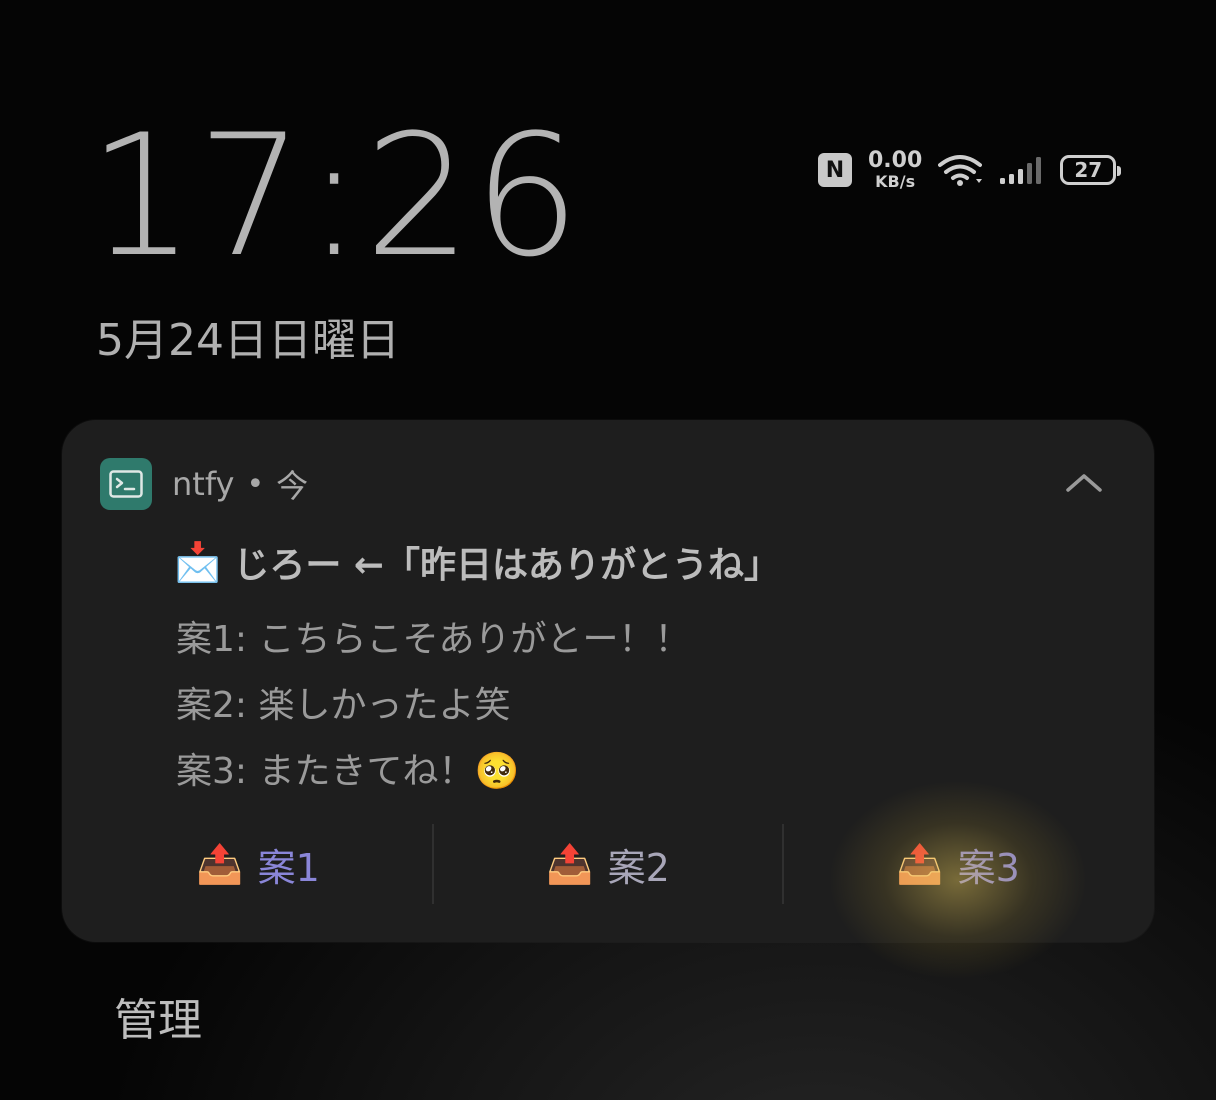  I want to click on incoming-envelope-icon: 📩, so click(198, 561).